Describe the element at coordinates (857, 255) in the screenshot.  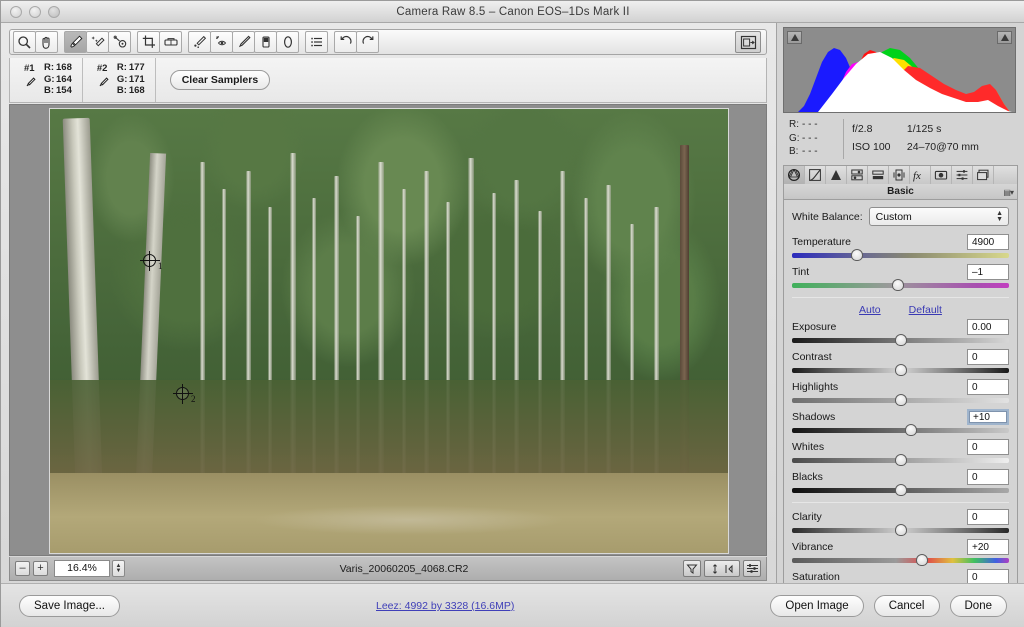
I see `slider-temperature-thumb` at that location.